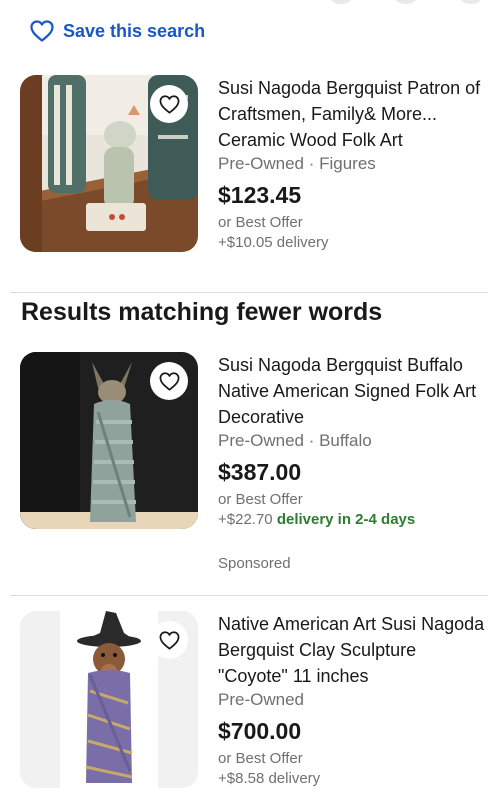 The image size is (498, 799). What do you see at coordinates (260, 195) in the screenshot?
I see `listing-price: $123.45` at bounding box center [260, 195].